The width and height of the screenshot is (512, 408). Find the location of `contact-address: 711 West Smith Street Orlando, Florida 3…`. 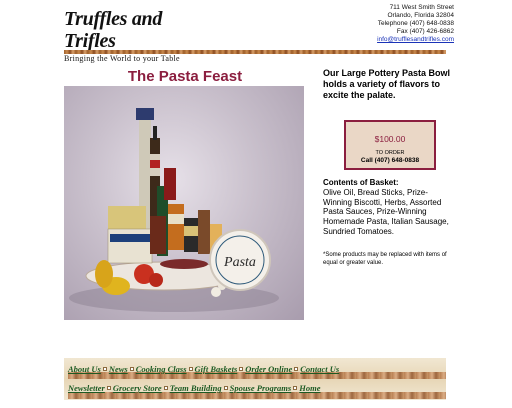

contact-address: 711 West Smith Street Orlando, Florida 3… is located at coordinates (415, 24).